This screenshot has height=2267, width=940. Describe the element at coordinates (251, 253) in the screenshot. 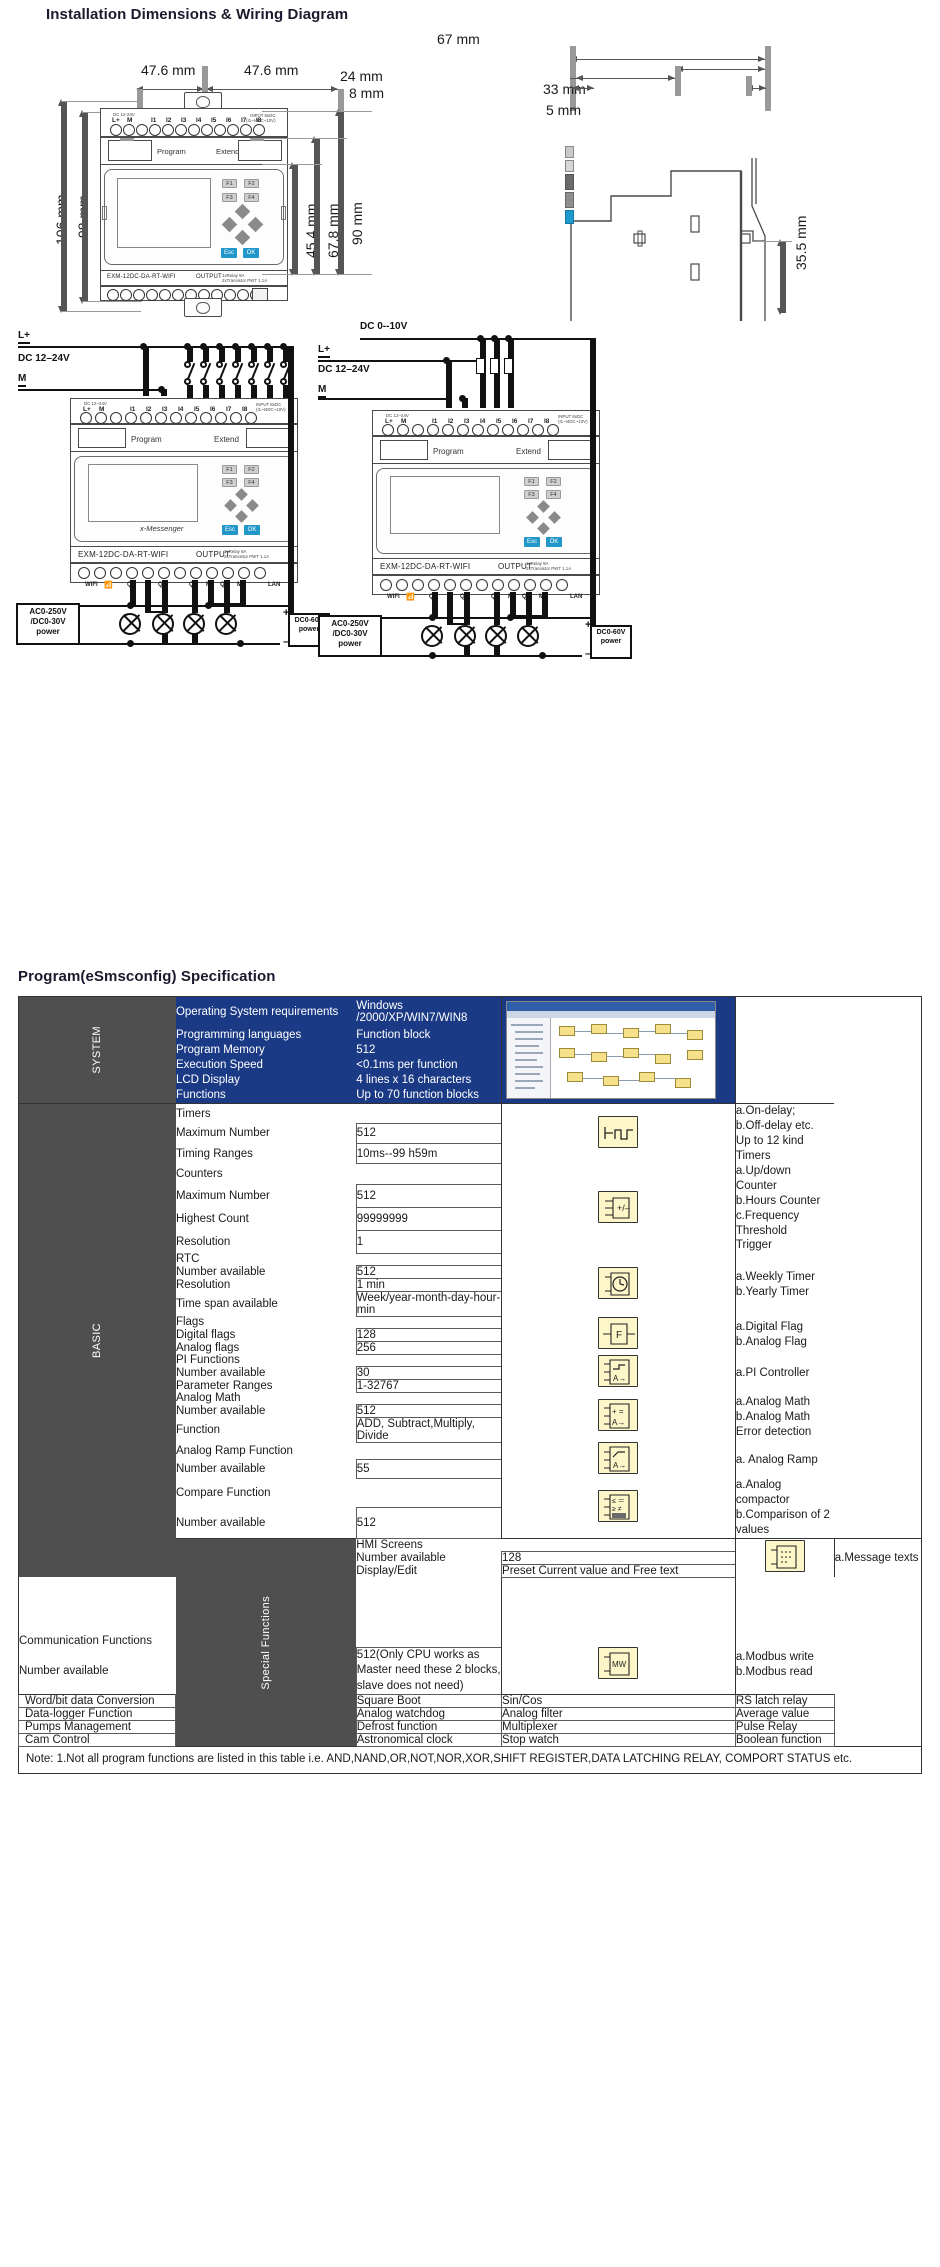

I see `key-ok: OK` at that location.